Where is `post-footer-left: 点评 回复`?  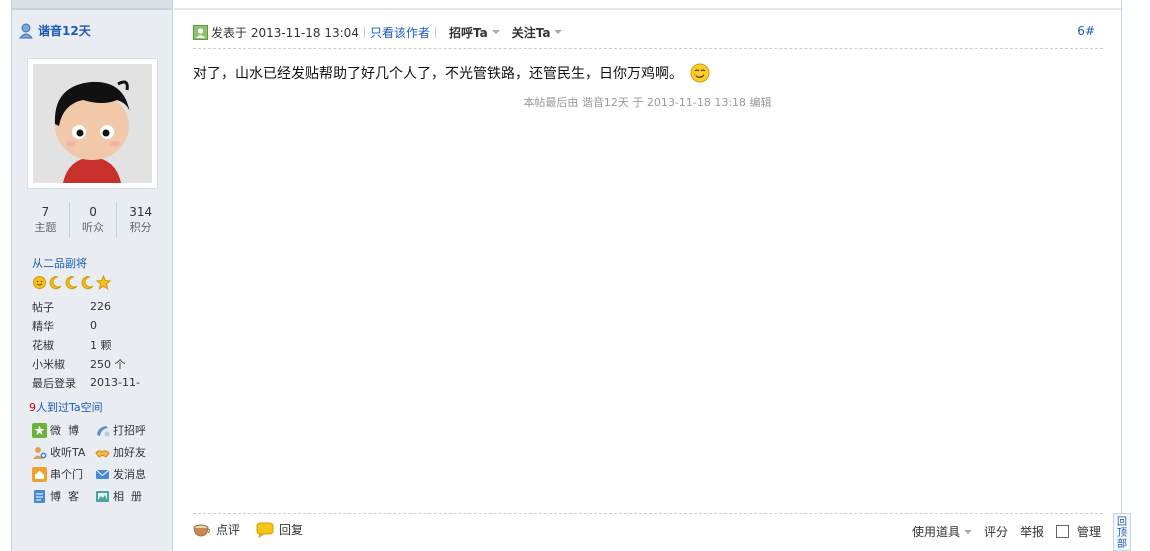
post-footer-left: 点评 回复 is located at coordinates (248, 529).